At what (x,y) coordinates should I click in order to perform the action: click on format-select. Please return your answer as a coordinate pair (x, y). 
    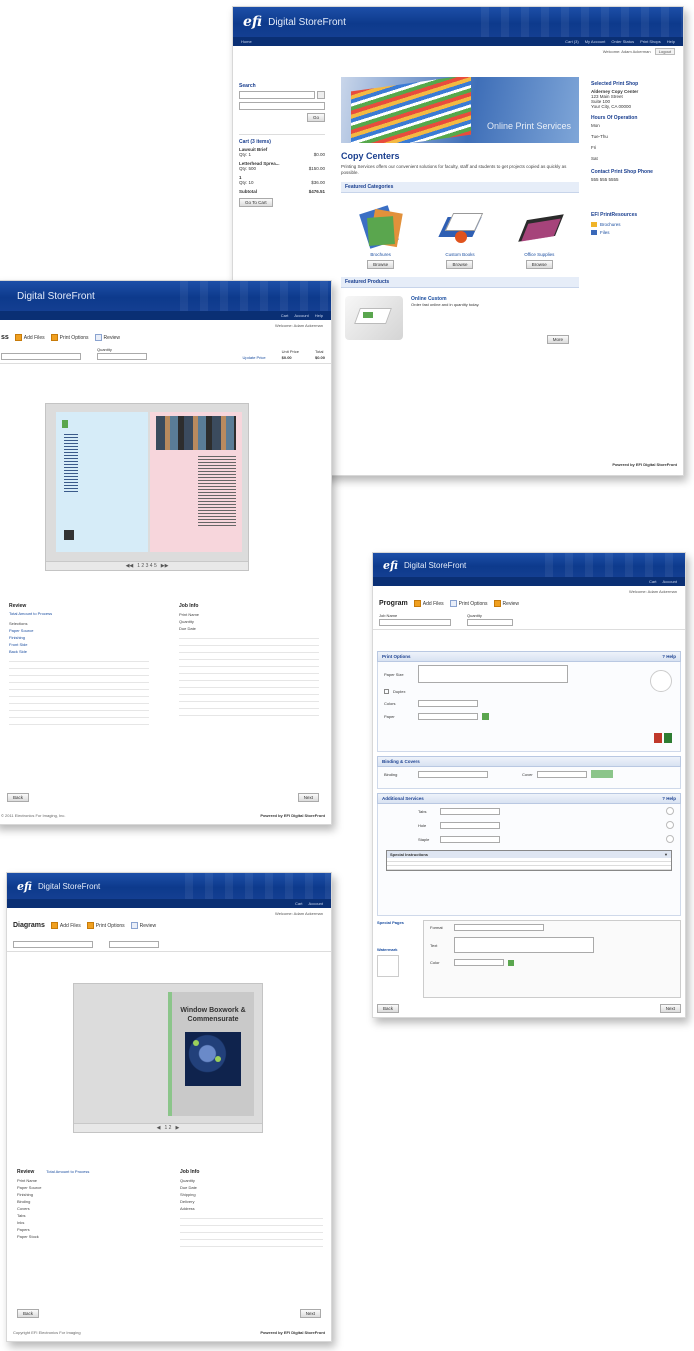
    Looking at the image, I should click on (499, 927).